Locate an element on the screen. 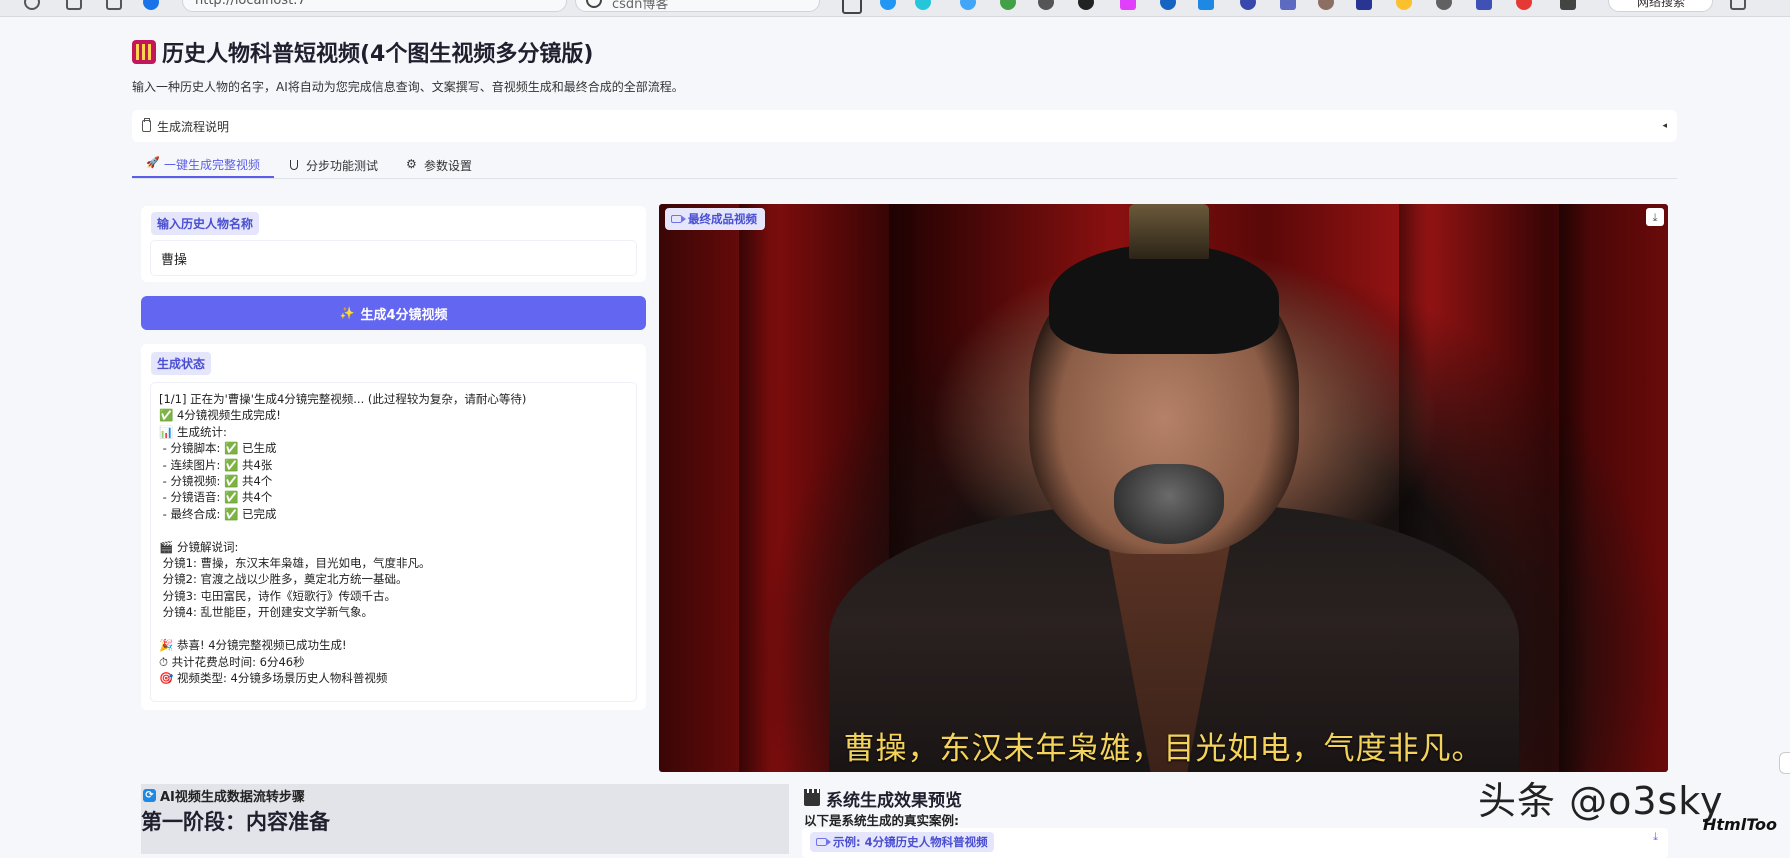 This screenshot has width=1790, height=858. preview-title: 系统生成效果预览 is located at coordinates (883, 798).